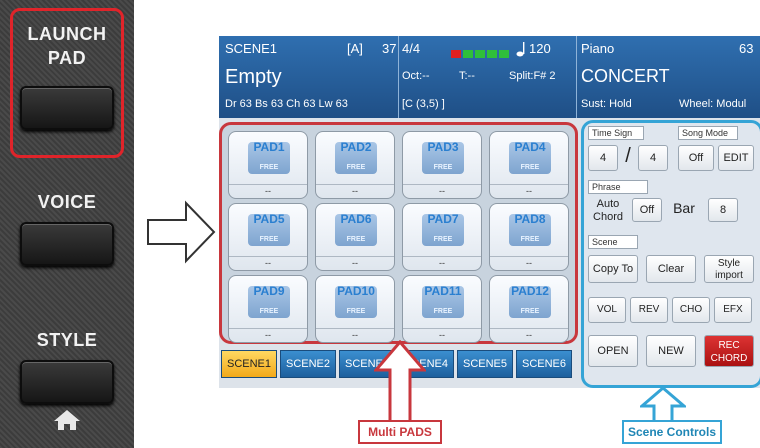 The image size is (760, 448). I want to click on scene-tab-5: SCENE5, so click(485, 364).